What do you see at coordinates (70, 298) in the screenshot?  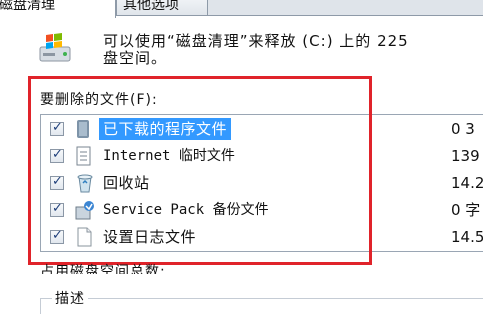 I see `description-title: 描述` at bounding box center [70, 298].